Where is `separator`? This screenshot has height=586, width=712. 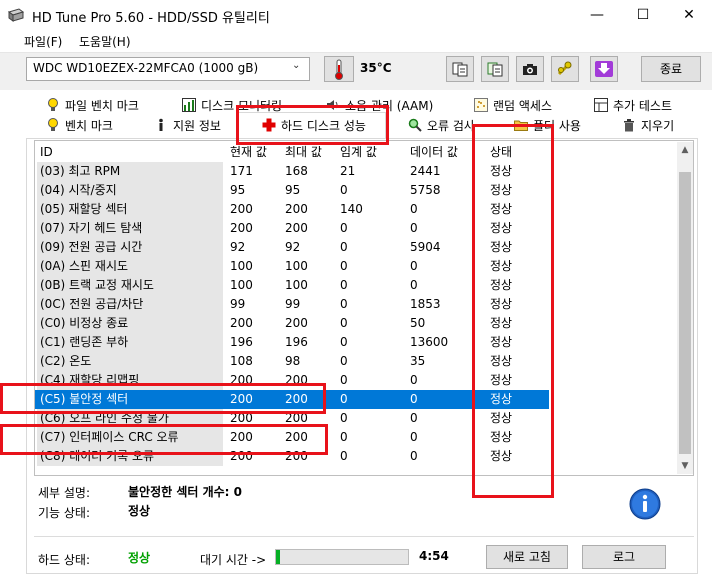 separator is located at coordinates (364, 536).